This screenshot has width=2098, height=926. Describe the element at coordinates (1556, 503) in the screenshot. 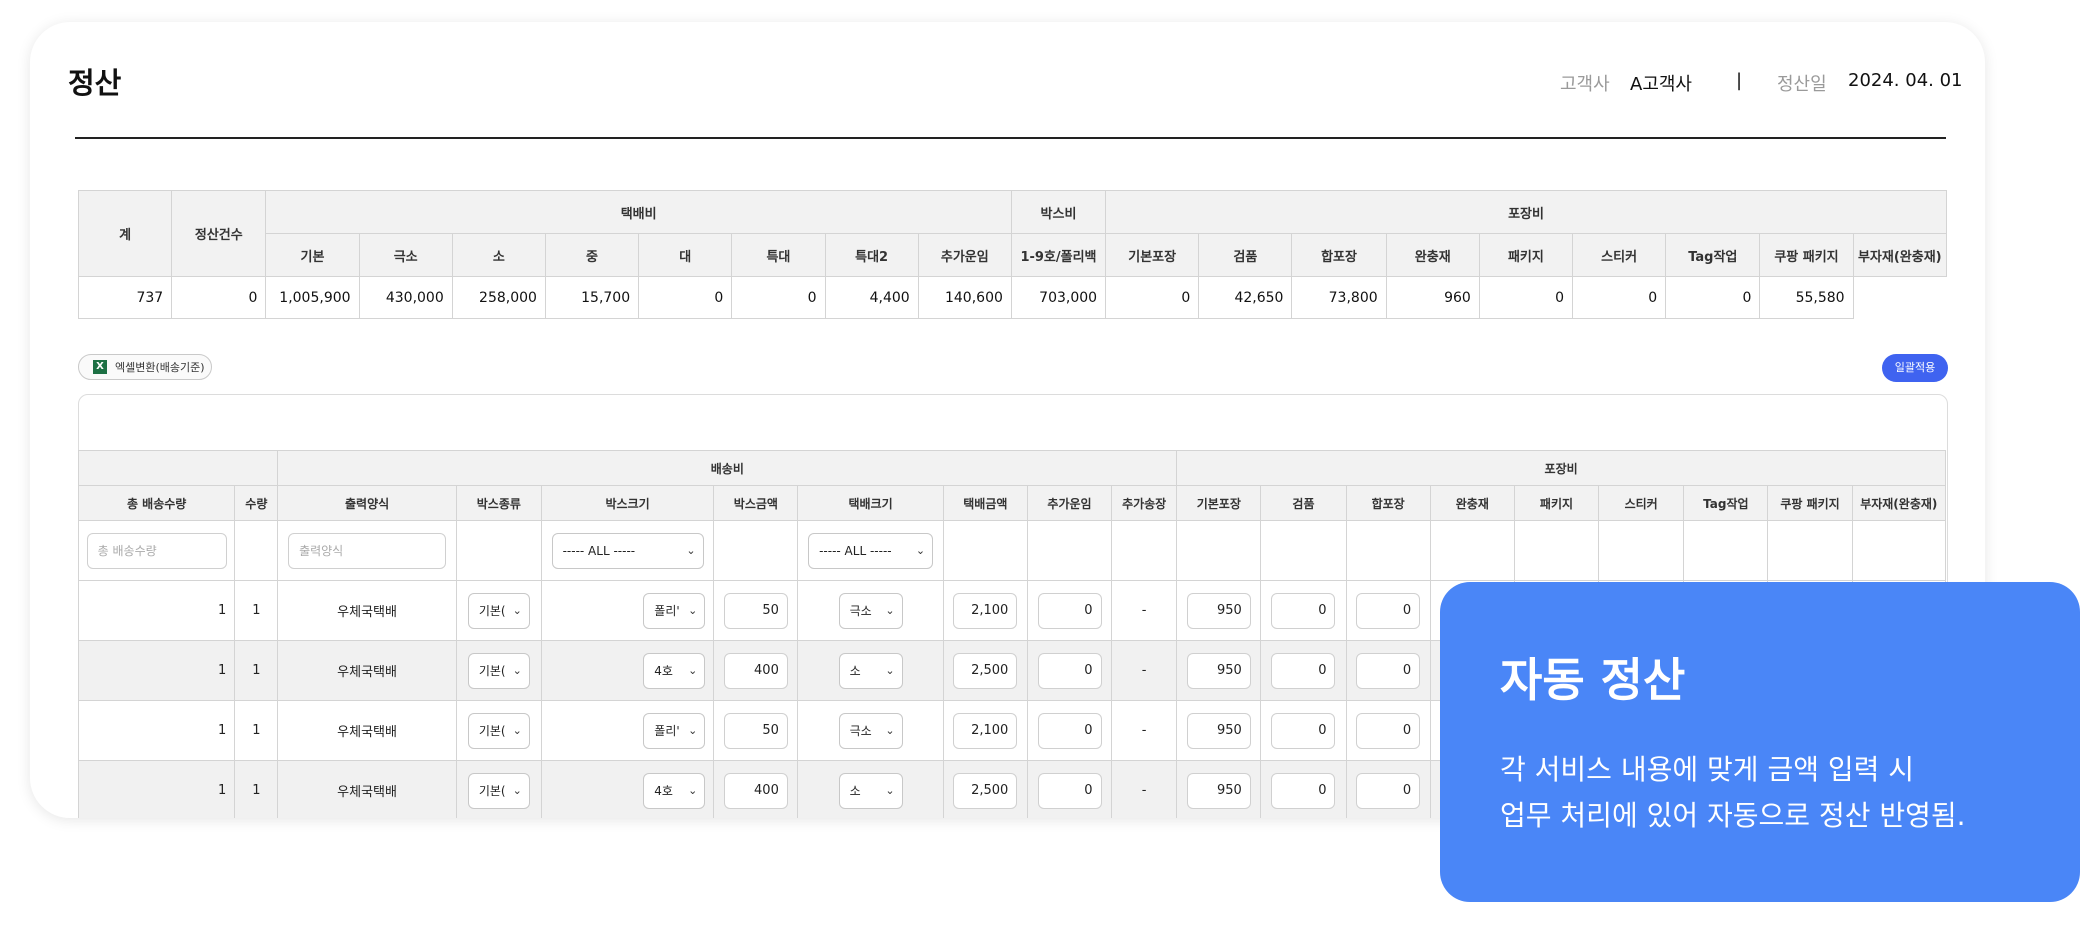

I see `detail-col: 패키지` at that location.